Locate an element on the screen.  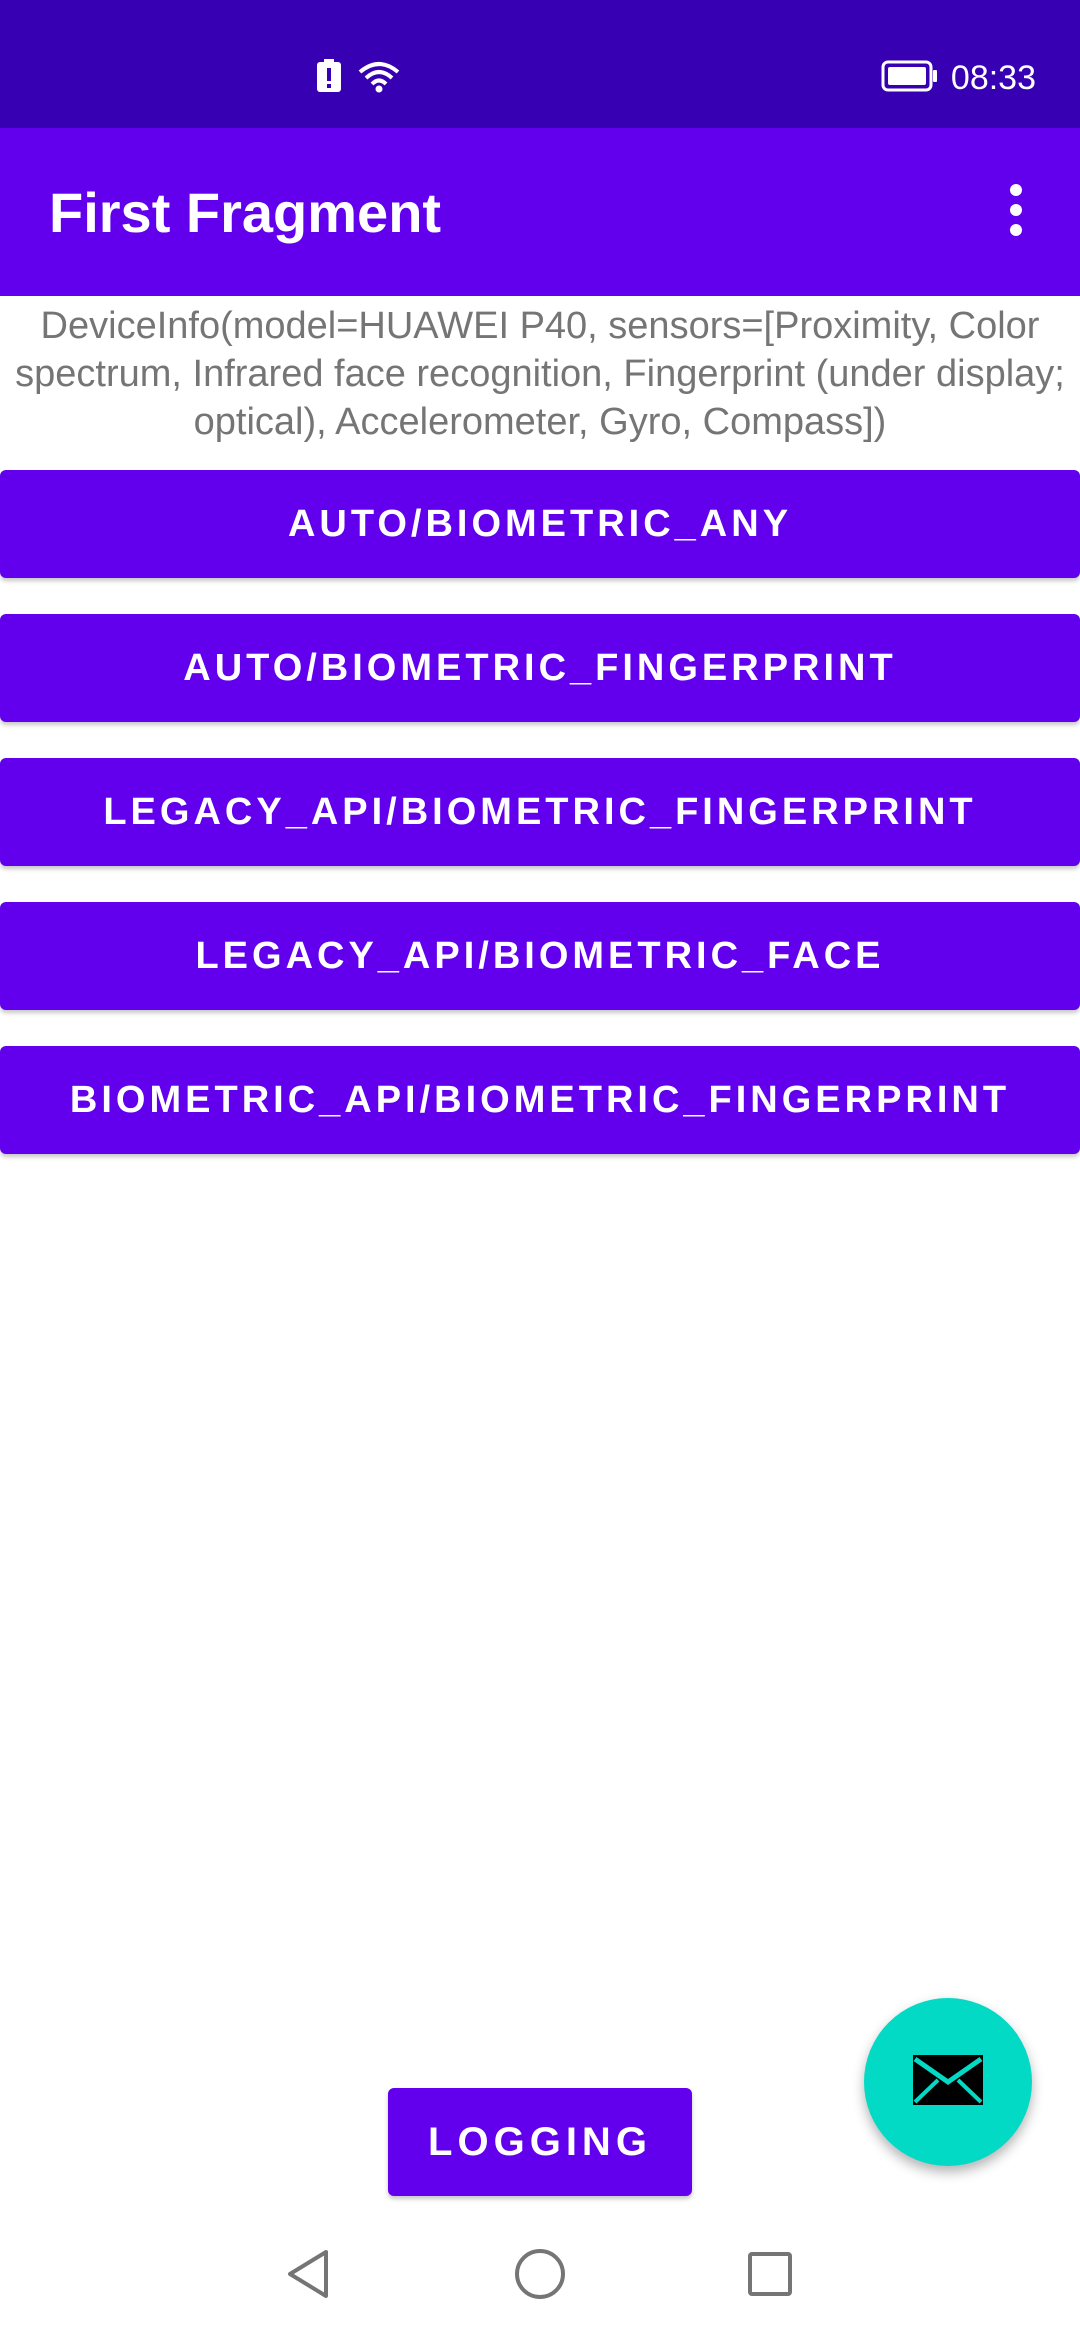
status-clock: 08:33 is located at coordinates (993, 77).